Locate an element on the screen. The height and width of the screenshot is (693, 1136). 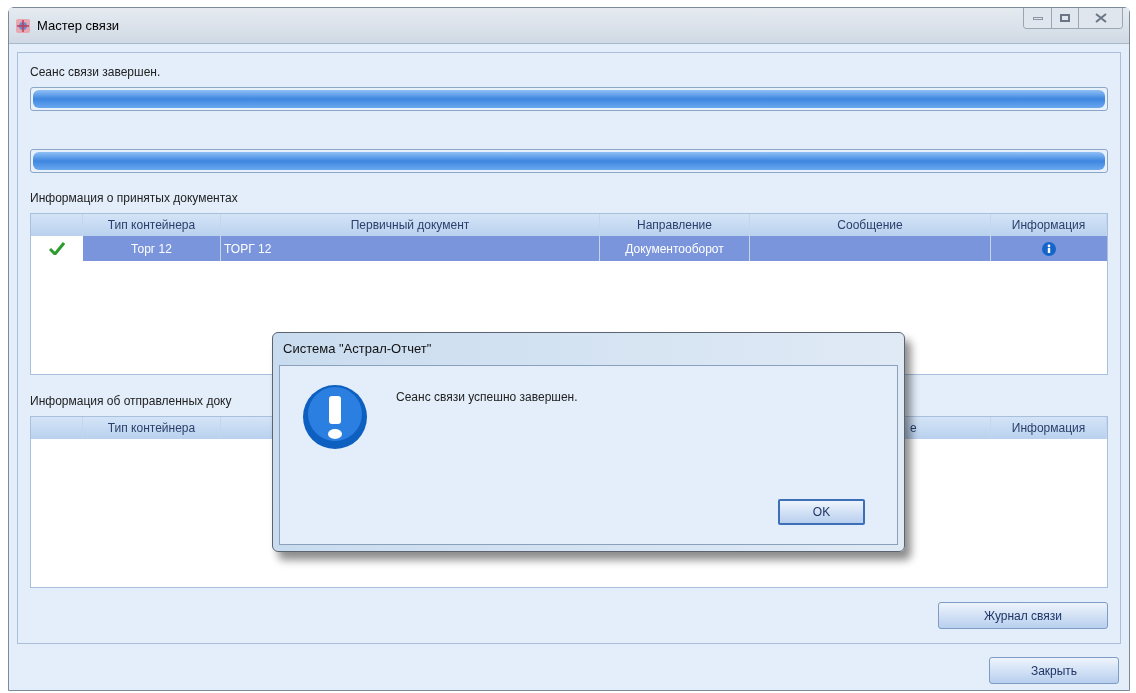
section-title: Информация об отправленных доку is located at coordinates (131, 401).